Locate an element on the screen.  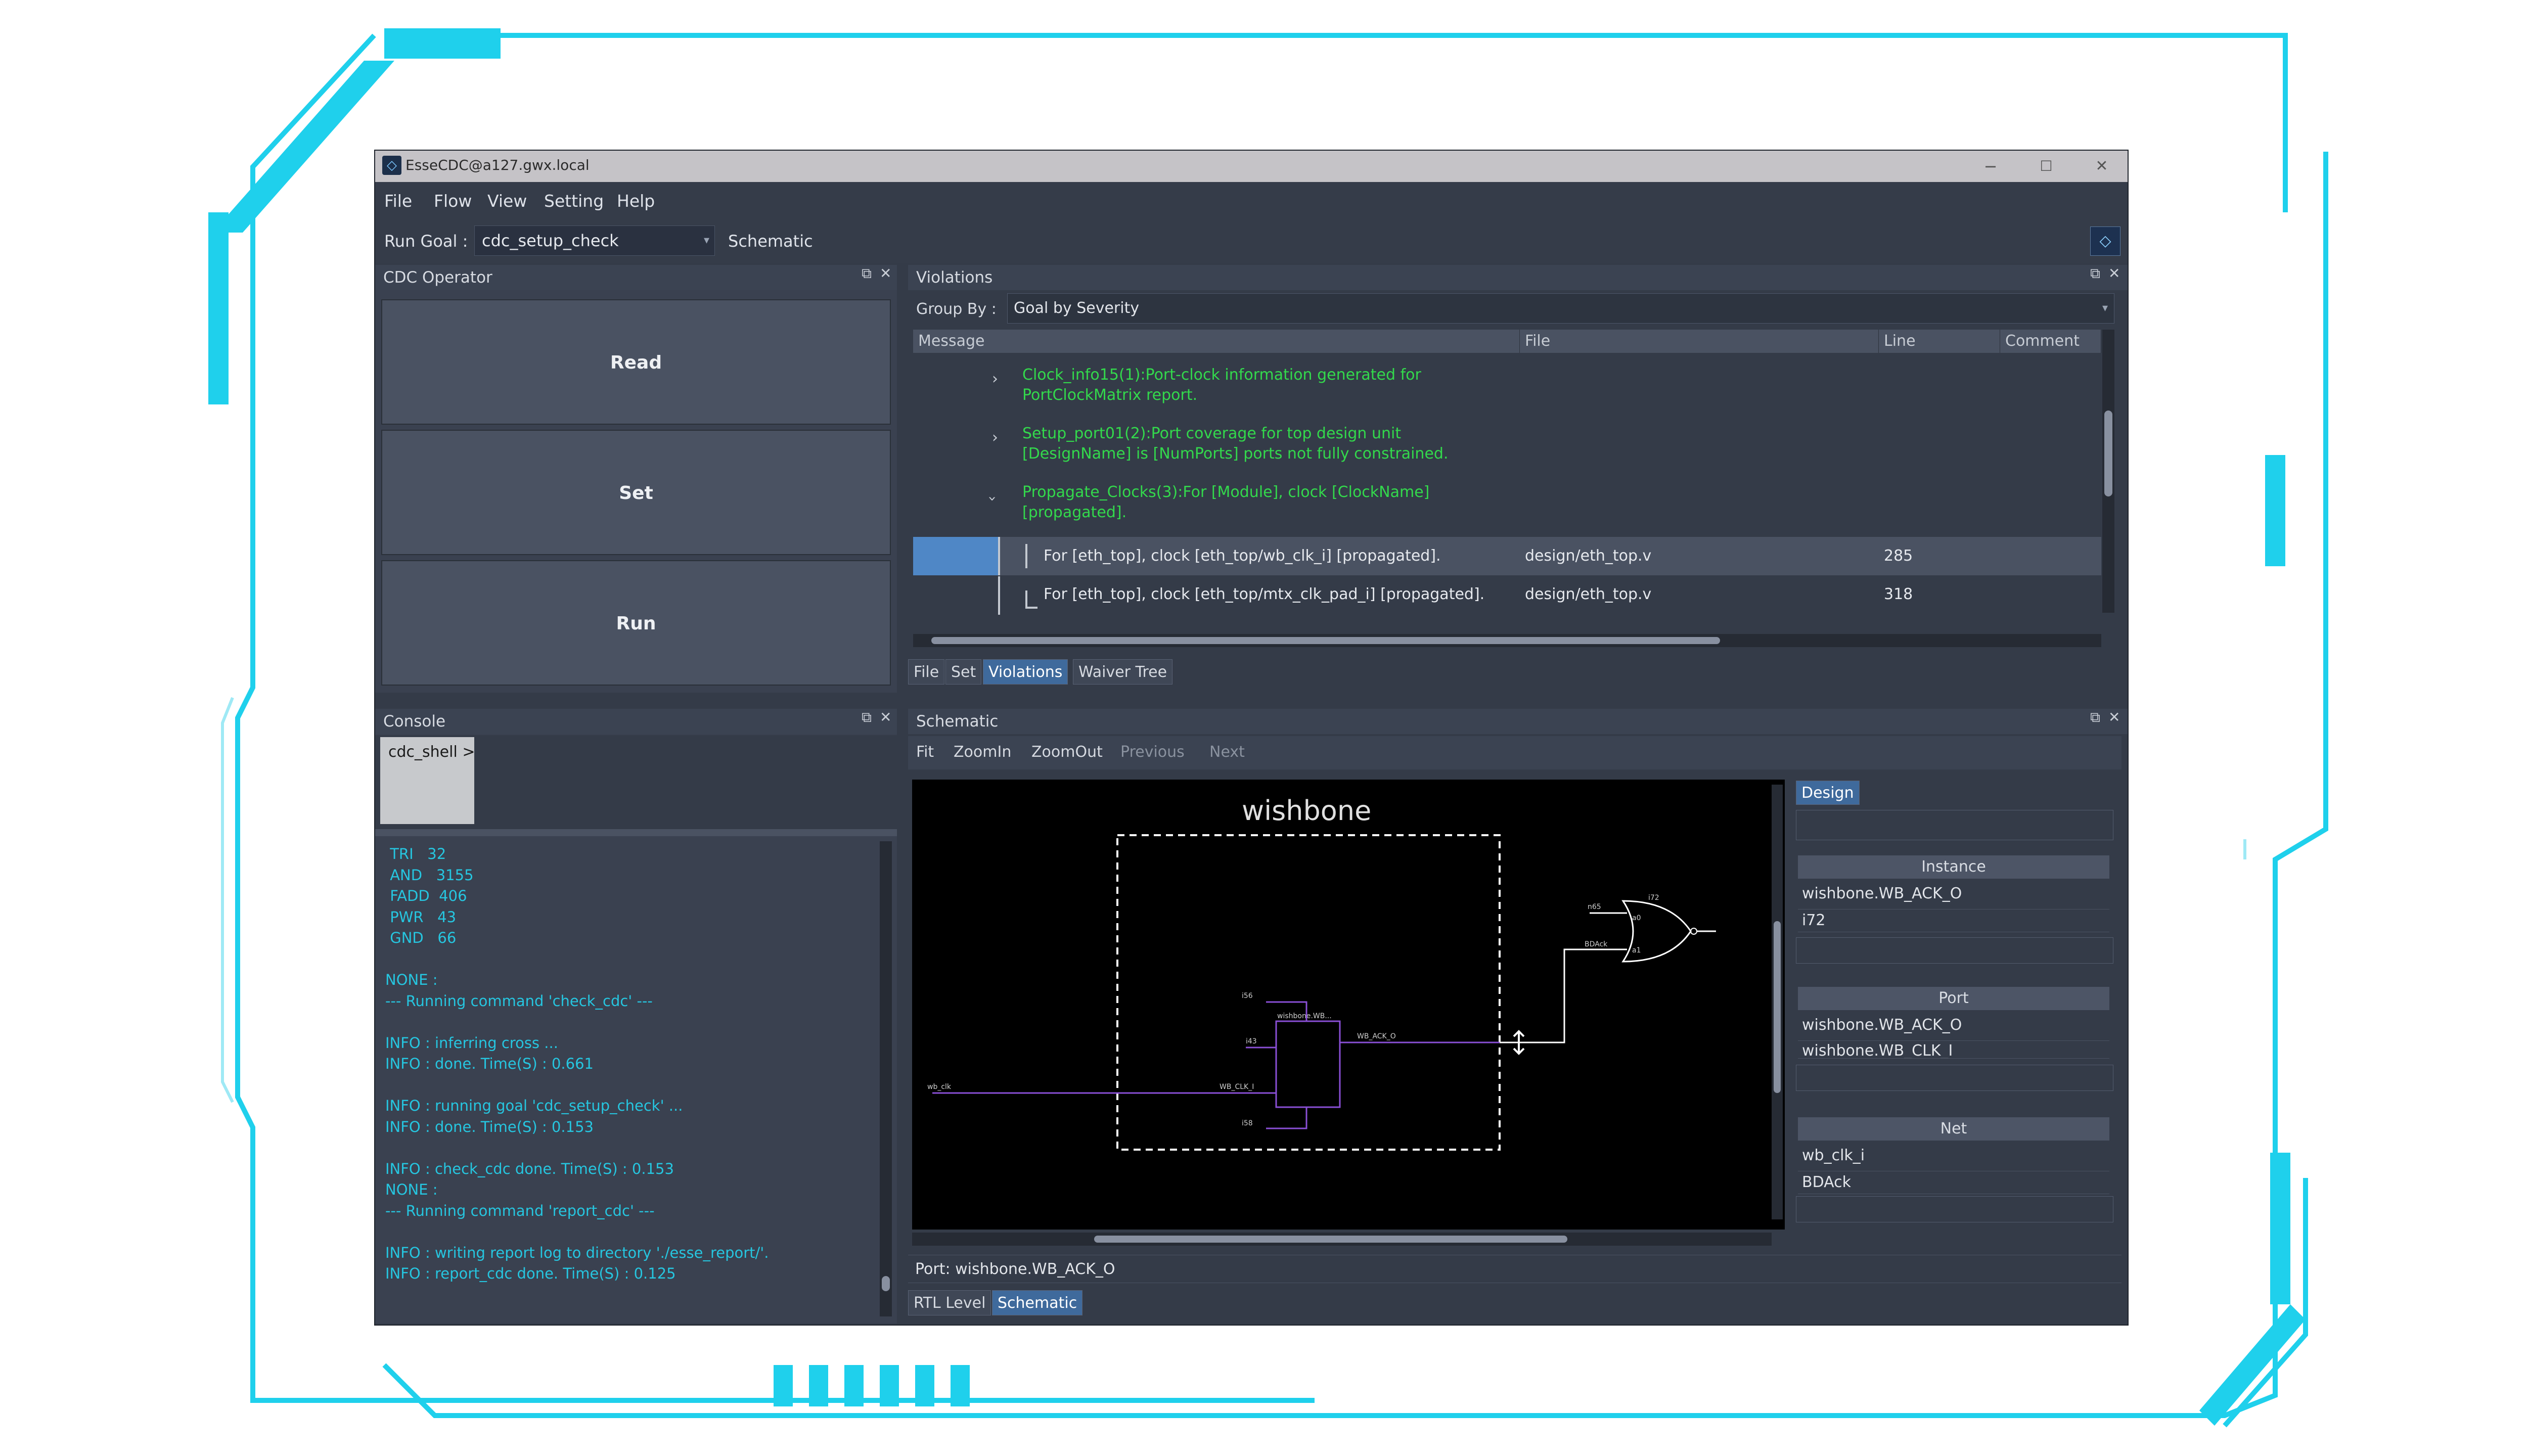
mid-net-label: i43 is located at coordinates (1252, 1041).